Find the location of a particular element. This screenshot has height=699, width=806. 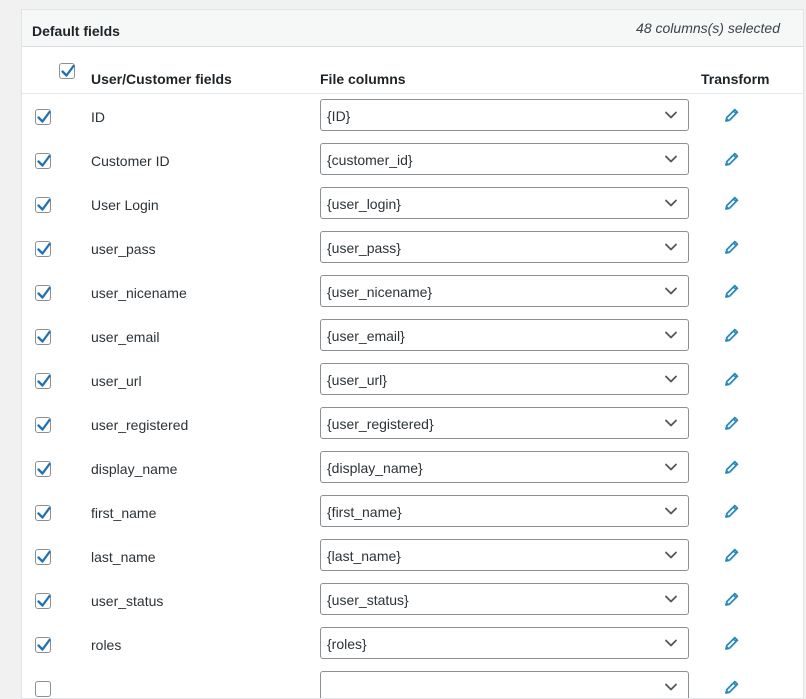

field-label: roles is located at coordinates (106, 645).